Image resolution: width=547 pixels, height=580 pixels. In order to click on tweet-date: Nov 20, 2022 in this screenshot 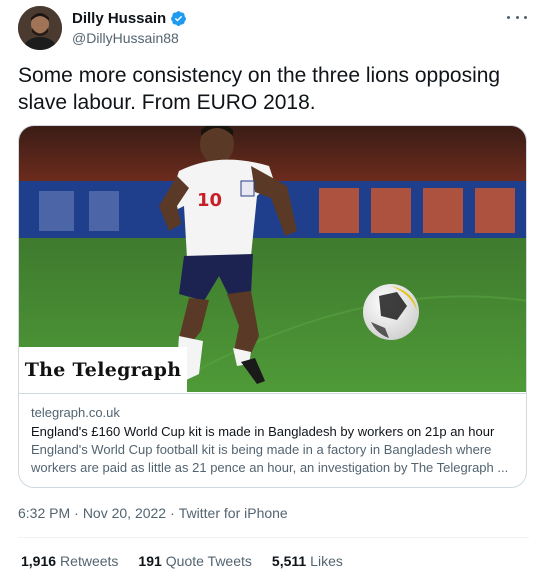, I will do `click(124, 513)`.